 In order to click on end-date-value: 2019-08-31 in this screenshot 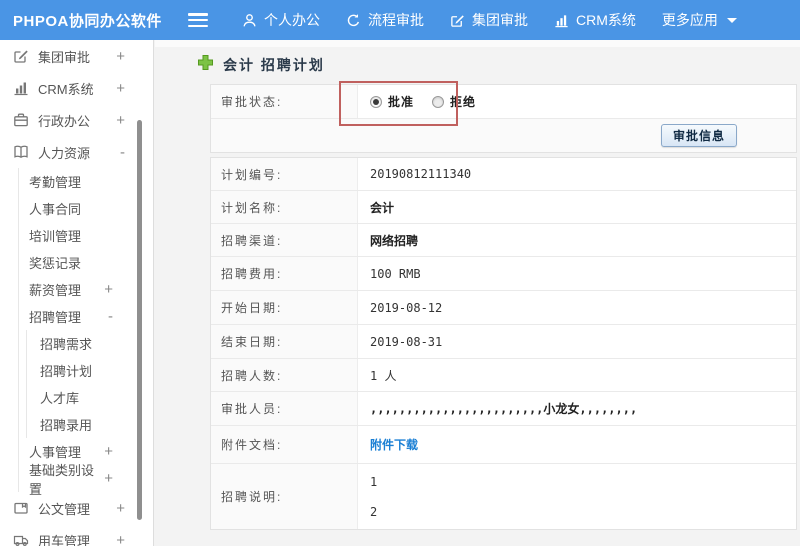, I will do `click(406, 341)`.